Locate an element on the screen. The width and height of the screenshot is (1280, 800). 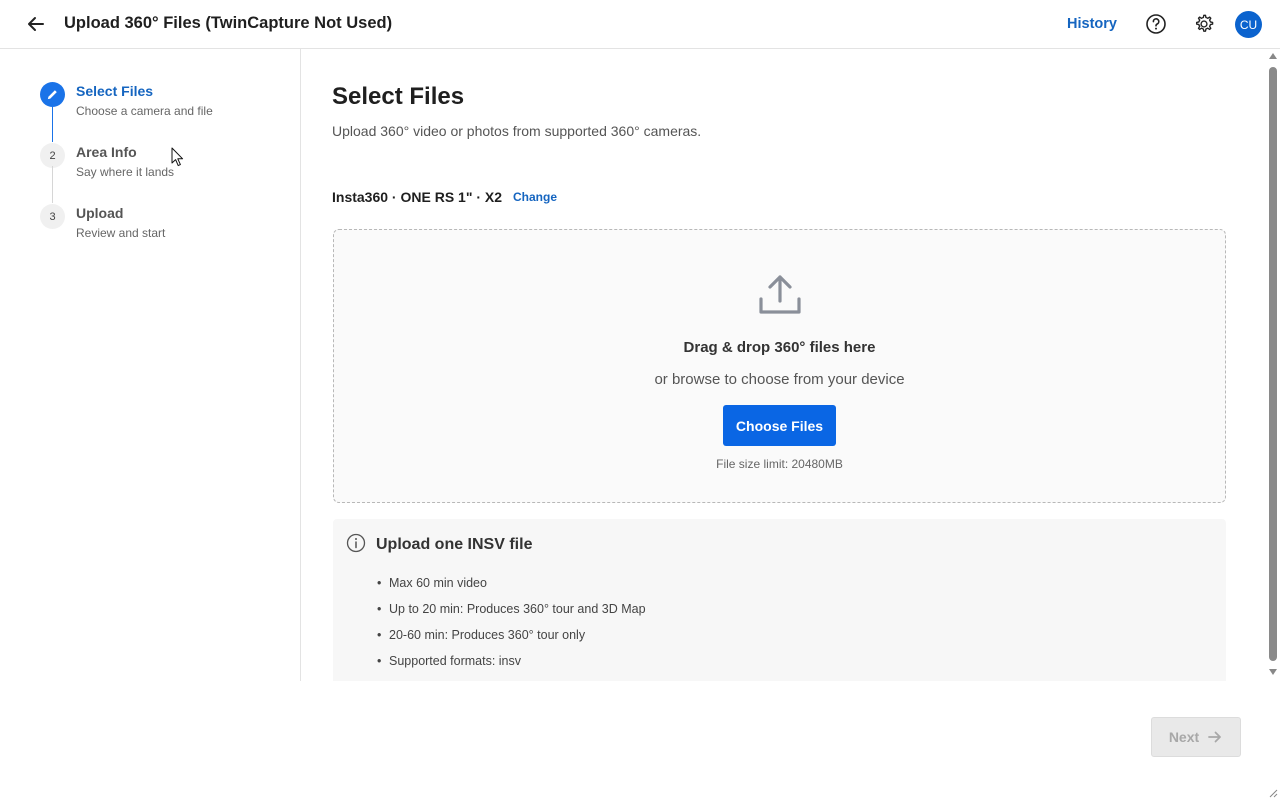
step-subtitle: Review and start is located at coordinates (121, 233).